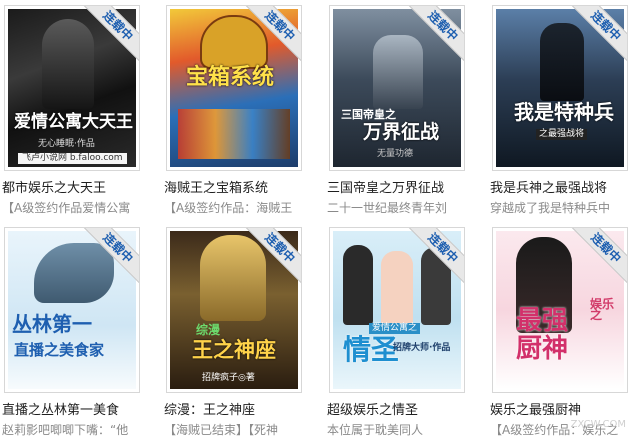  I want to click on book-cover: 宝箱系统 连载中, so click(234, 88).